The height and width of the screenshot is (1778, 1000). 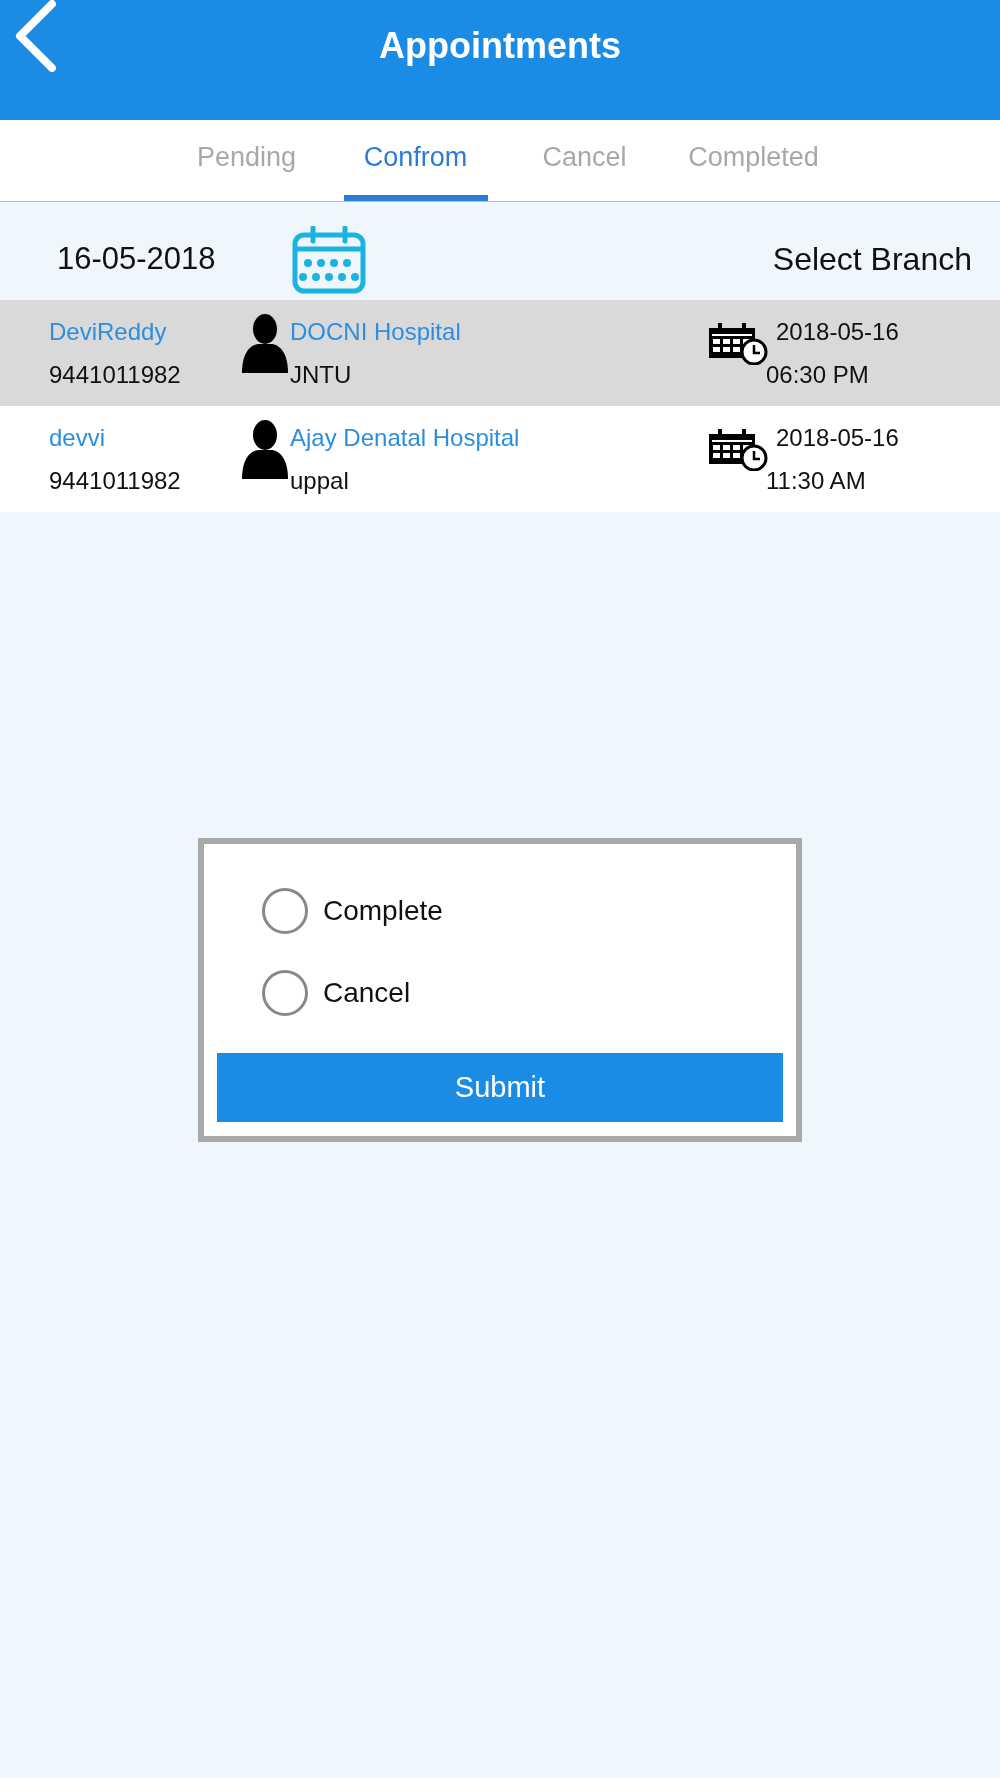 What do you see at coordinates (872, 259) in the screenshot?
I see `branch-selector: Select Branch` at bounding box center [872, 259].